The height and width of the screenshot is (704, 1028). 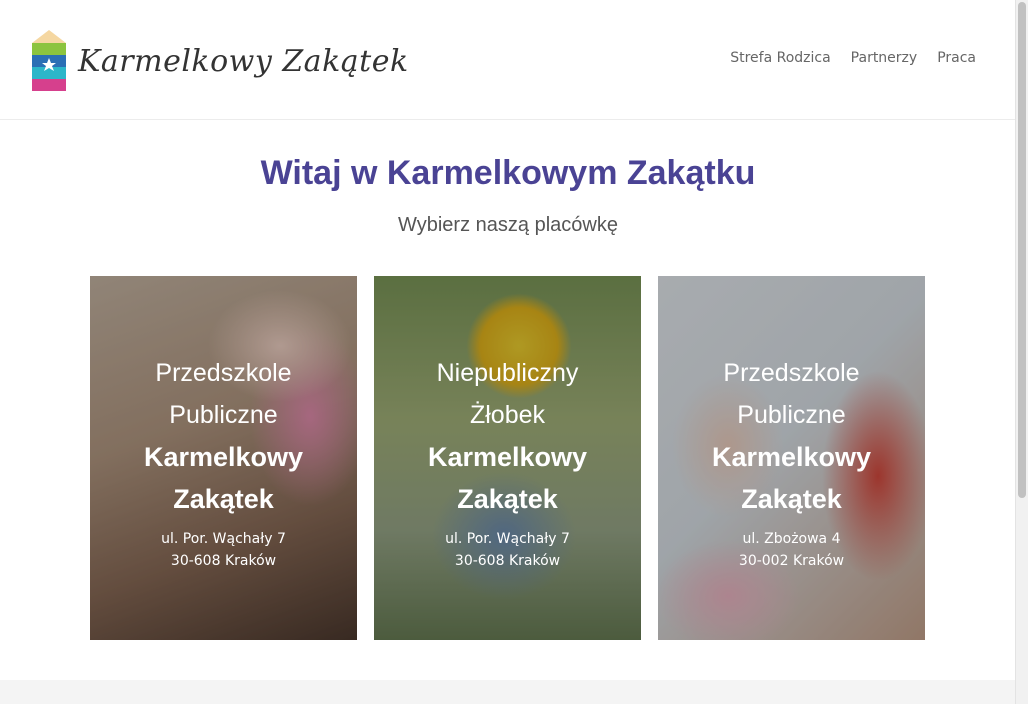 I want to click on footer-strip, so click(x=508, y=692).